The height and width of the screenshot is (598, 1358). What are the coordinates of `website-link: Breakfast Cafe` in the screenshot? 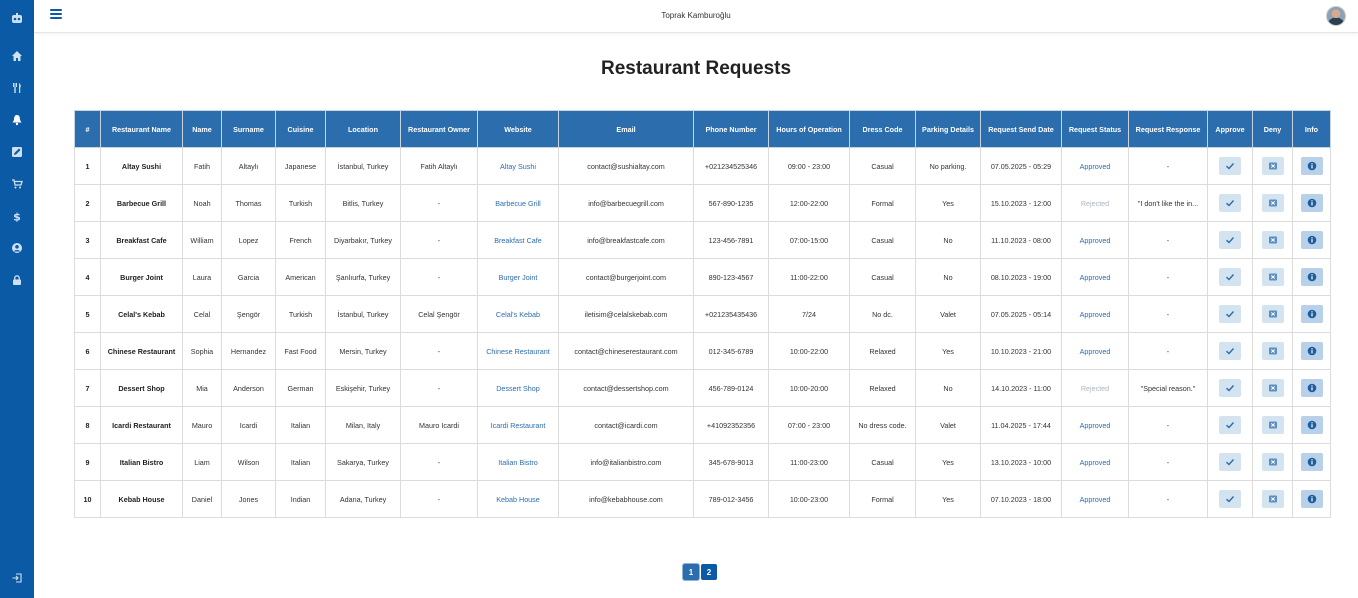 It's located at (518, 240).